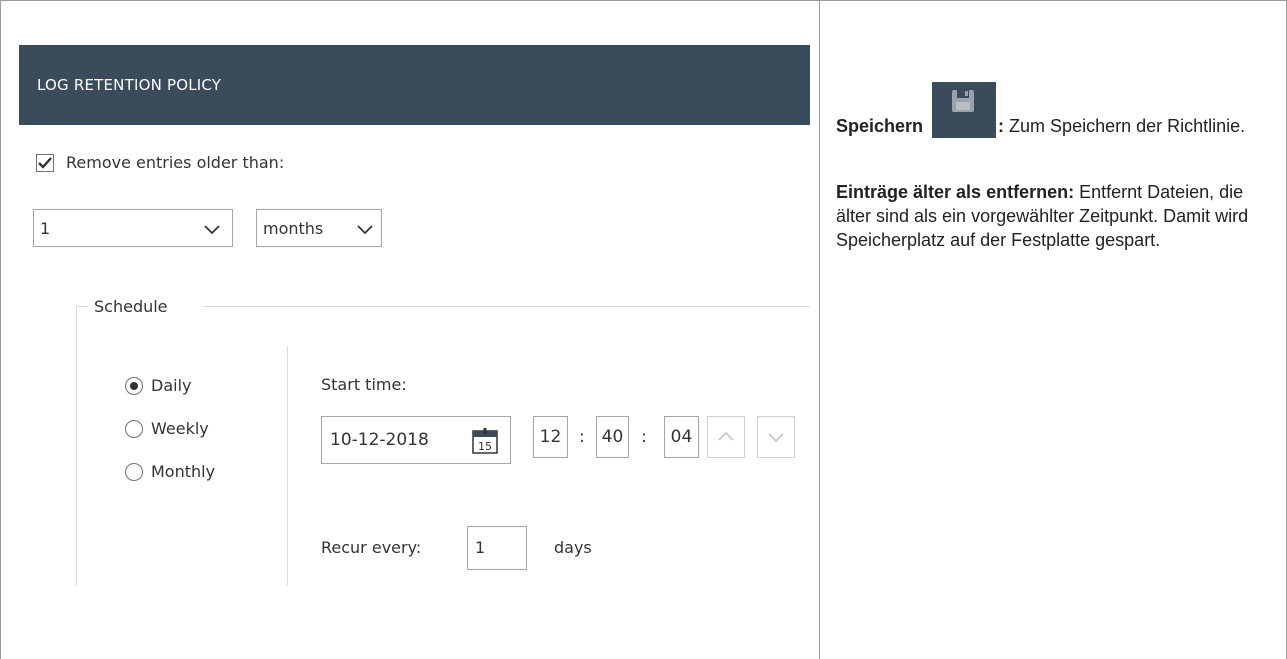 This screenshot has height=659, width=1287. Describe the element at coordinates (819, 329) in the screenshot. I see `column-divider` at that location.